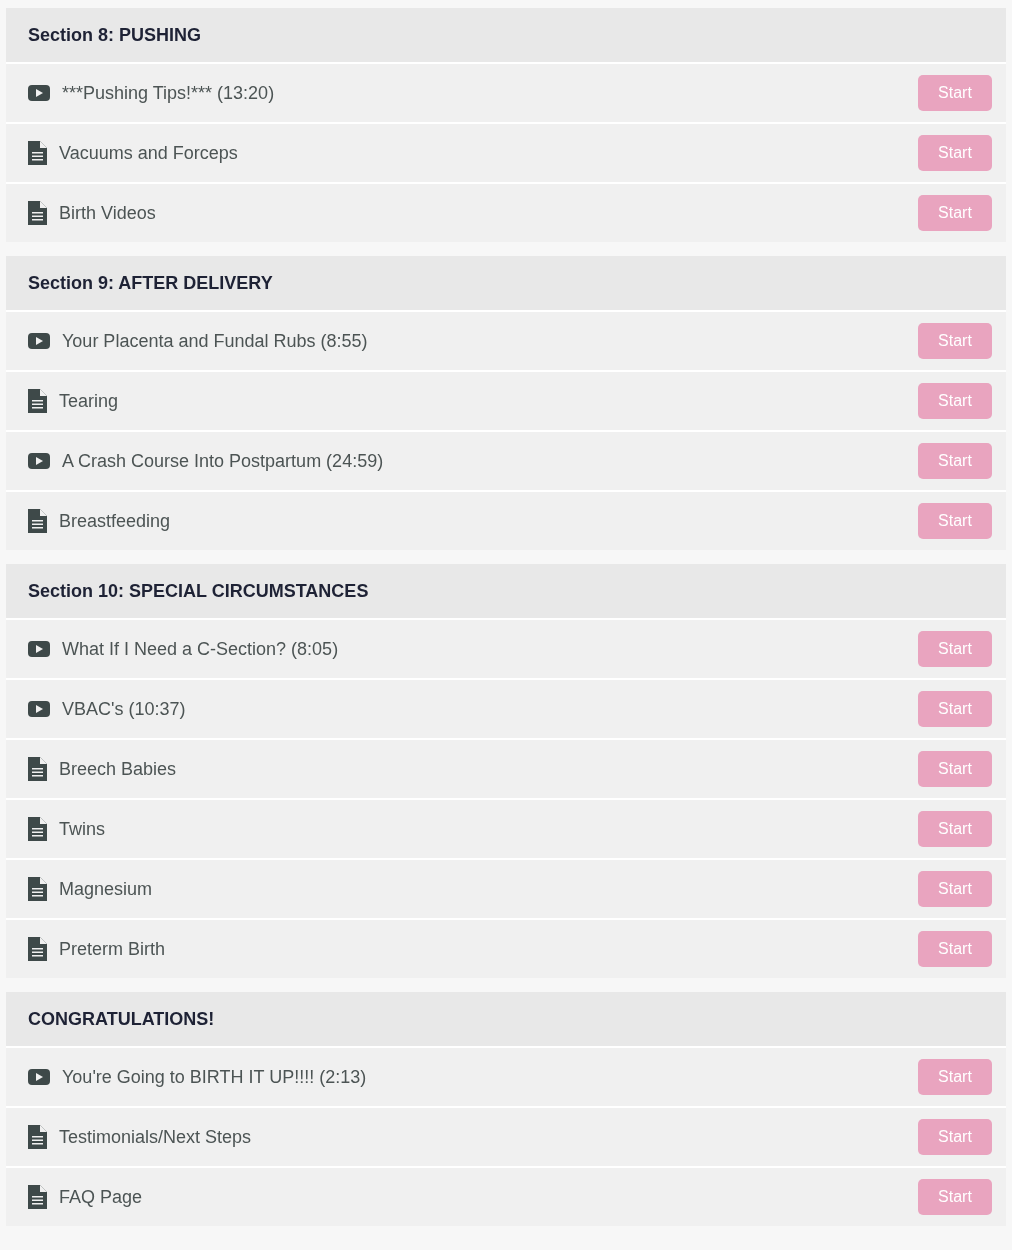  Describe the element at coordinates (150, 283) in the screenshot. I see `section-title: Section 9: AFTER DELIVERY` at that location.